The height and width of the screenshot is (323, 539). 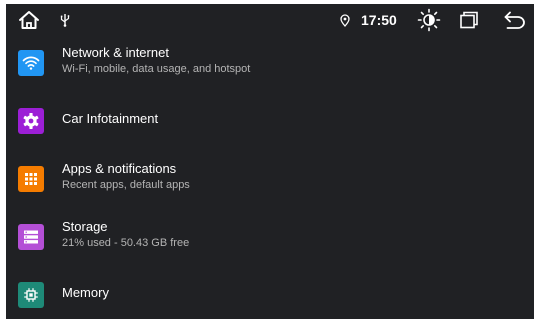 I want to click on recents-icon, so click(x=469, y=20).